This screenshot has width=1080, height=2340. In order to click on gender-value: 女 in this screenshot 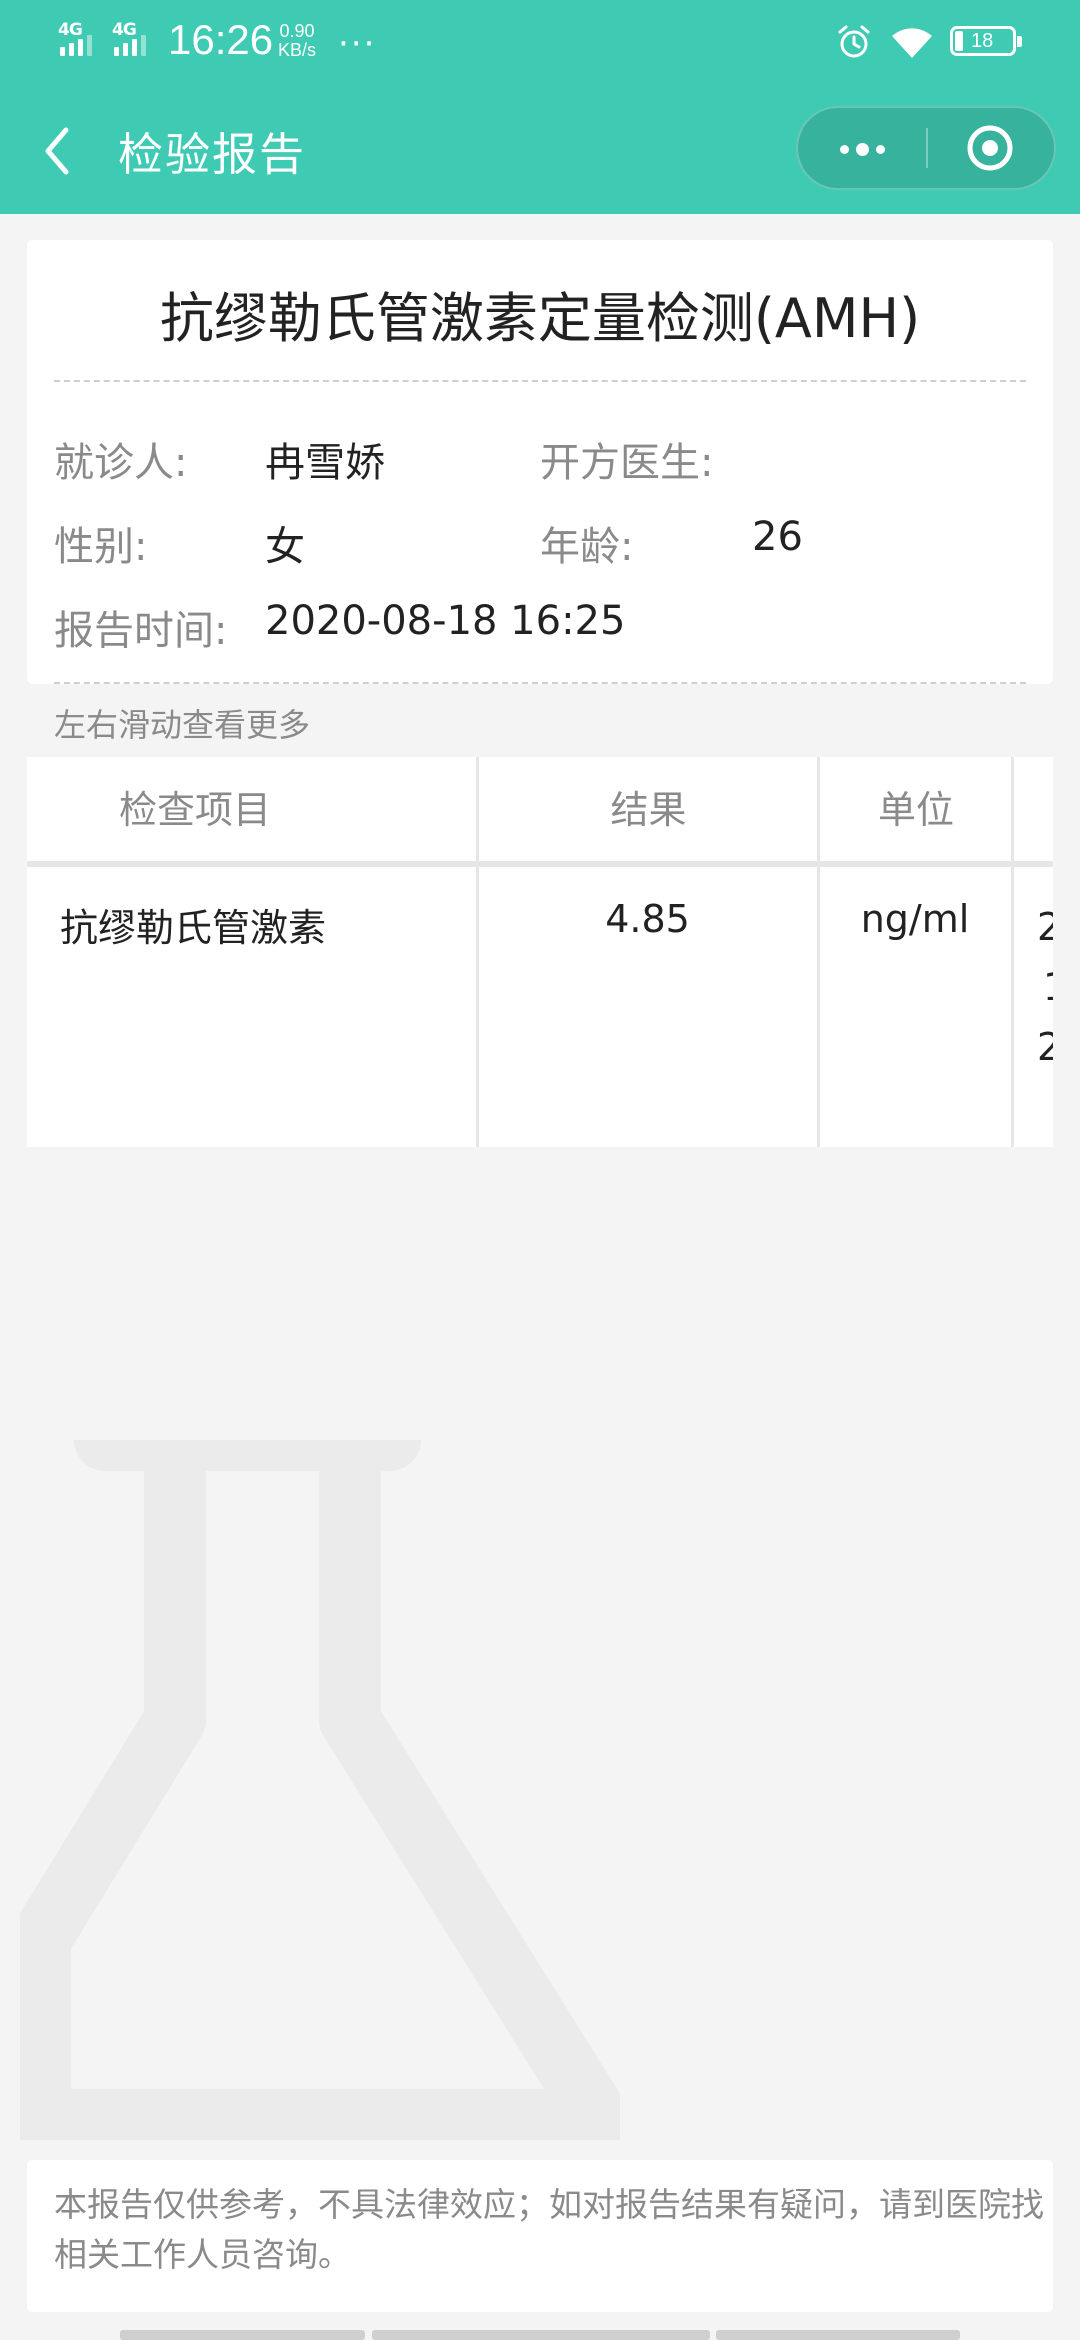, I will do `click(285, 547)`.